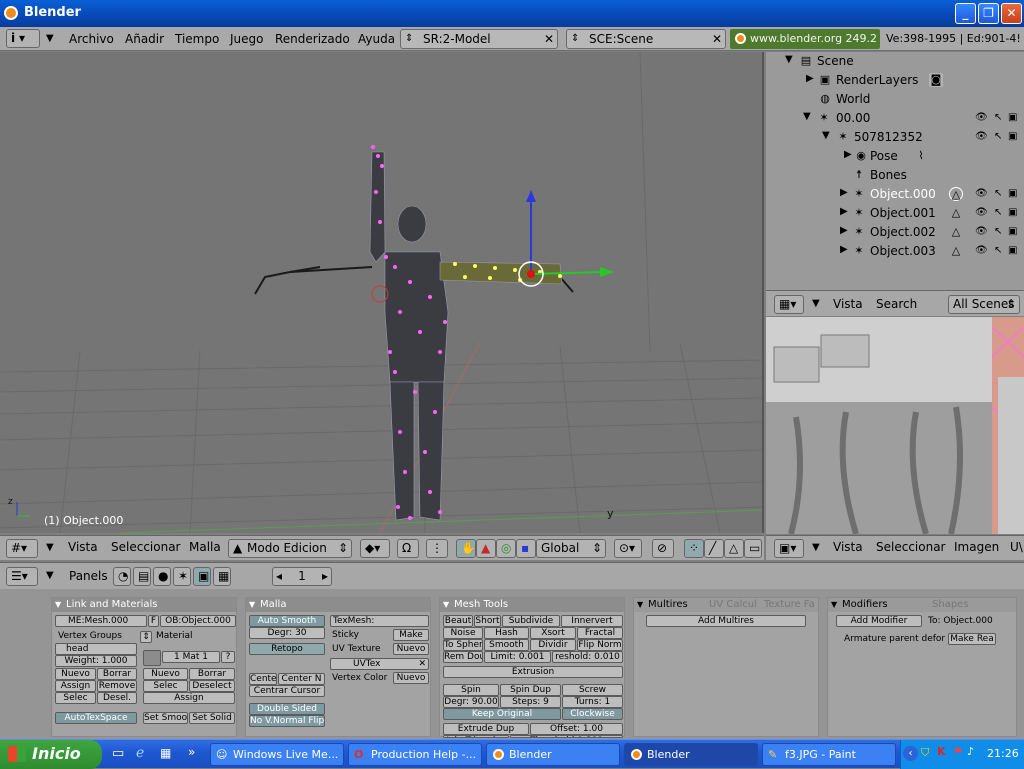  Describe the element at coordinates (212, 686) in the screenshot. I see `material-deselect-button: Deselect` at that location.